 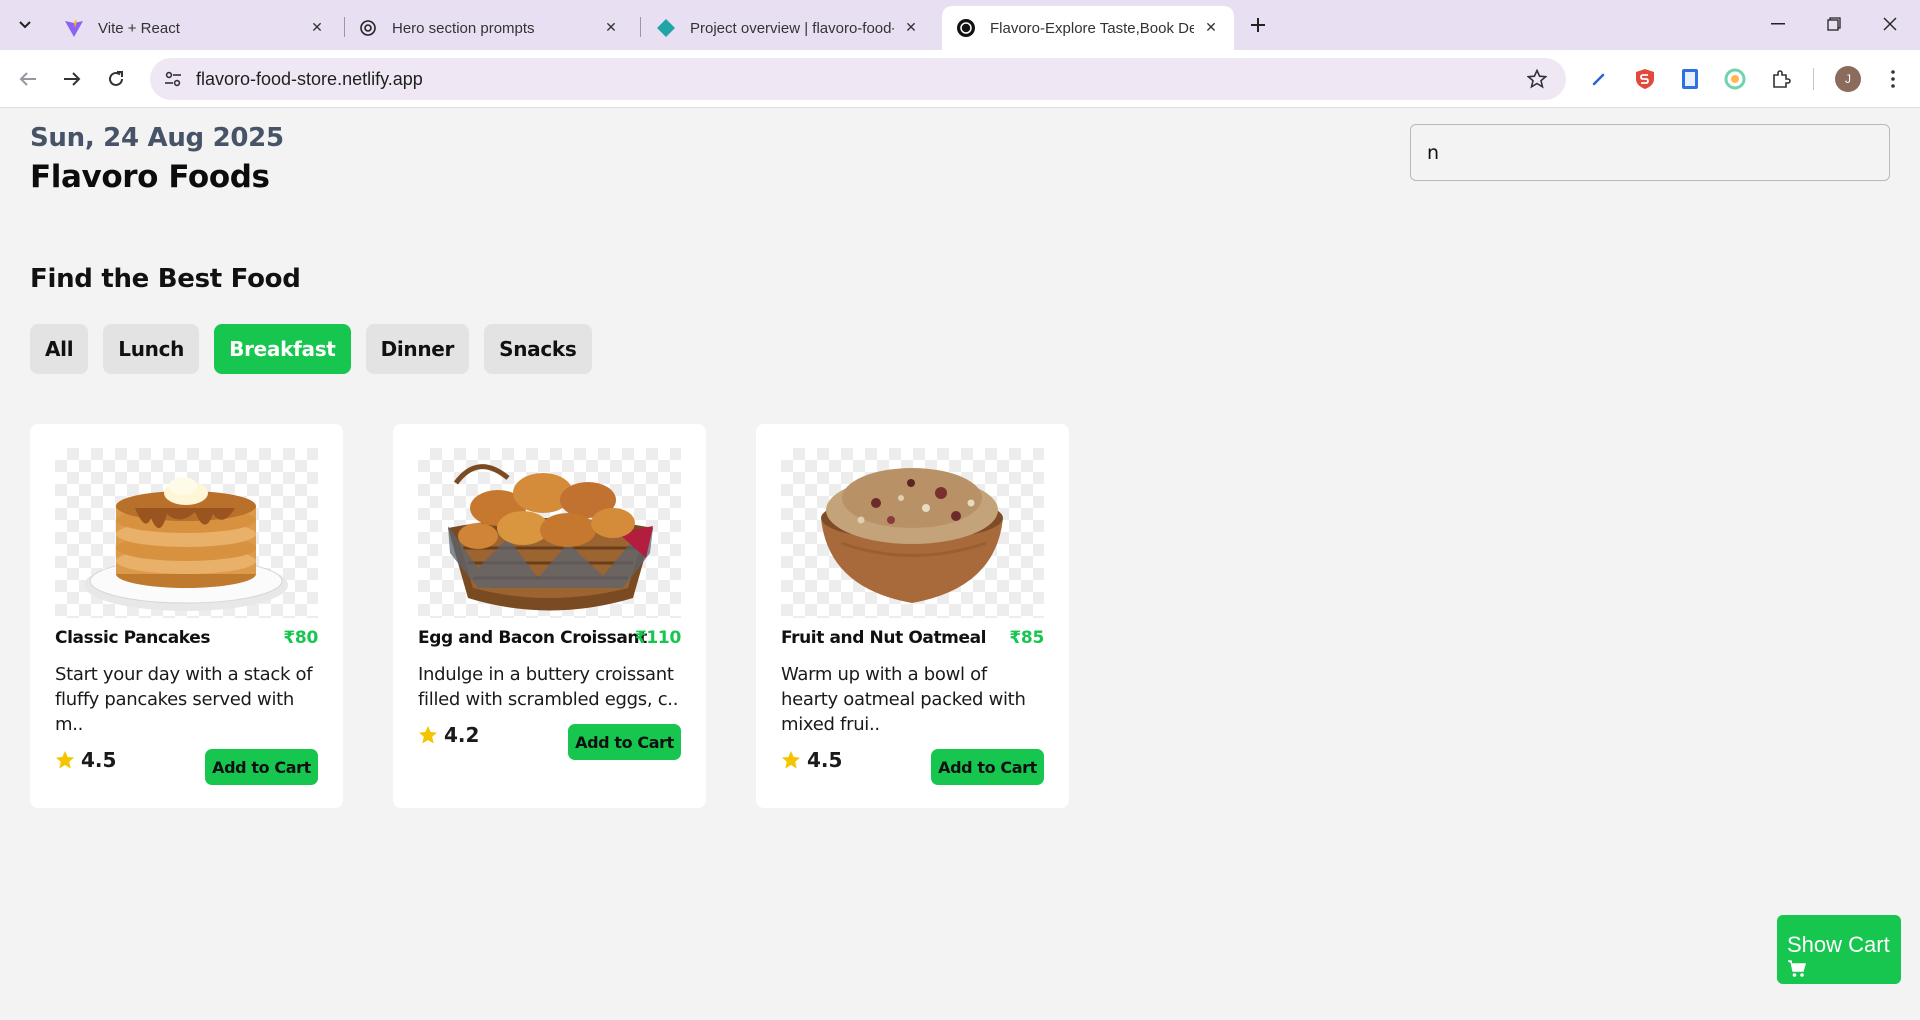 I want to click on address-bar: flavoro-food-store.netlify.app, so click(x=858, y=79).